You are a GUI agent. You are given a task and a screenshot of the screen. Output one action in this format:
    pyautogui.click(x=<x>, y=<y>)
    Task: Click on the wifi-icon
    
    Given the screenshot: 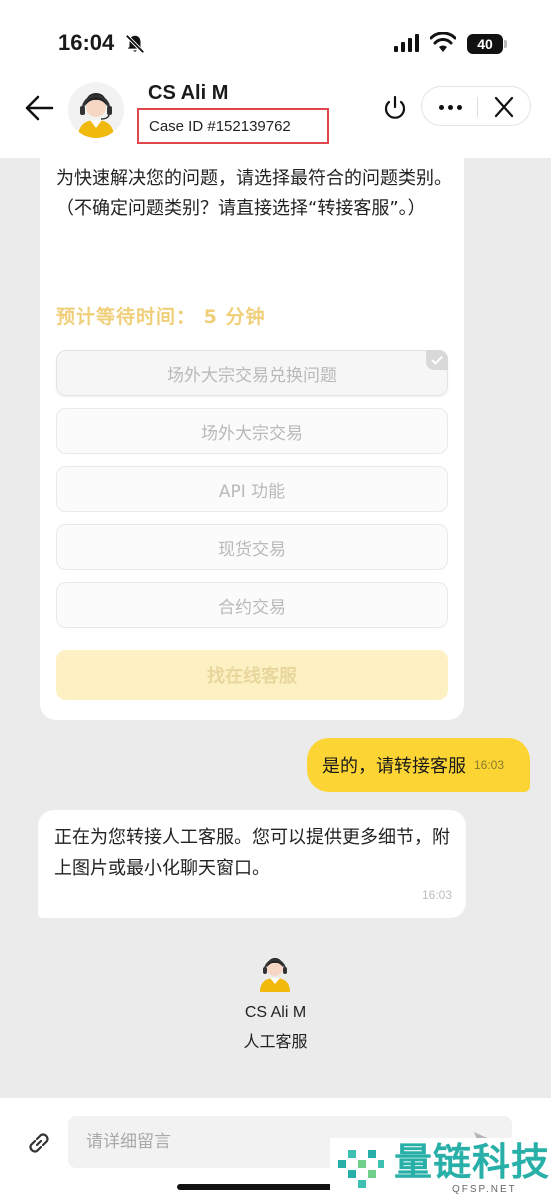 What is the action you would take?
    pyautogui.click(x=443, y=42)
    